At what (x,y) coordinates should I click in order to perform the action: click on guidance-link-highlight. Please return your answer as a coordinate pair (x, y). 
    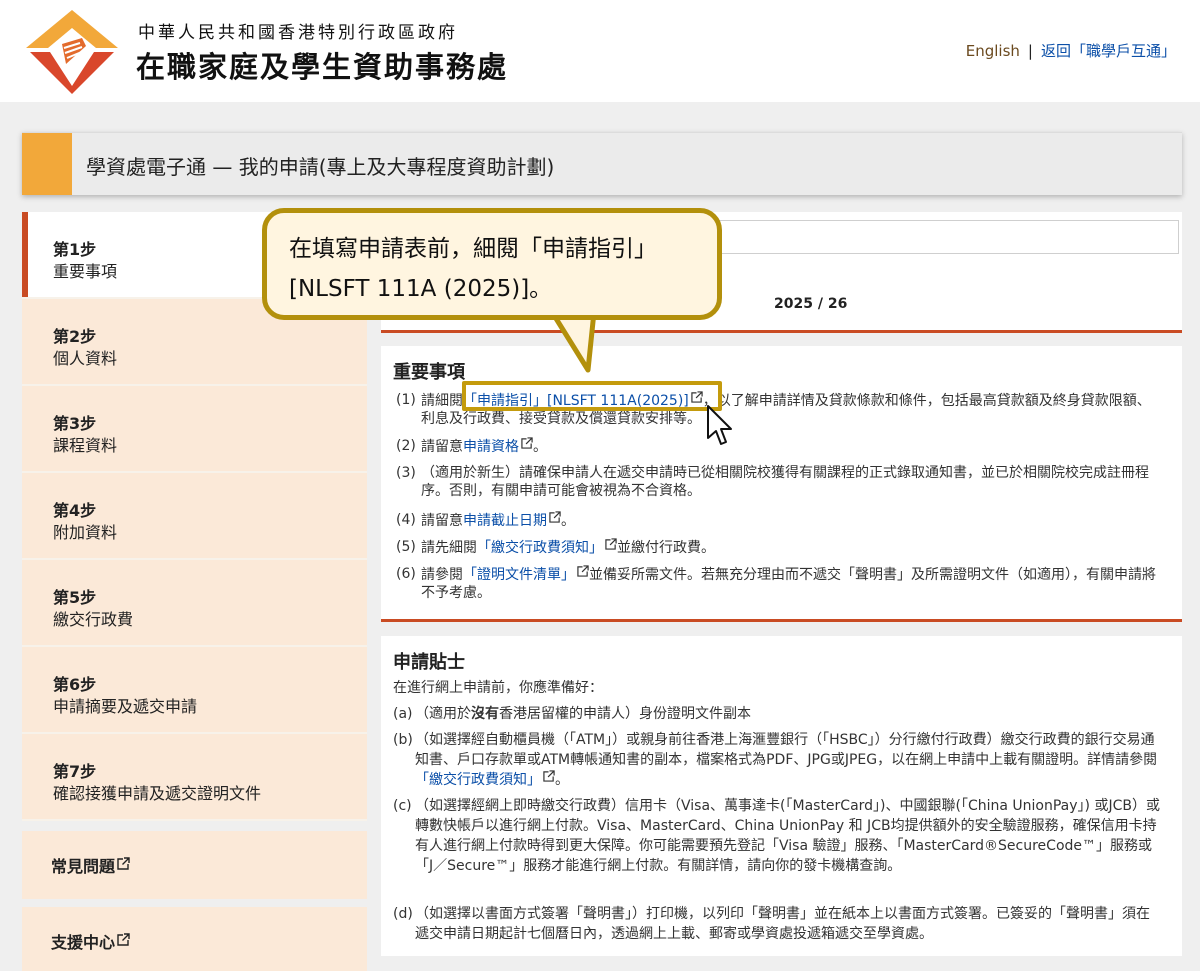
    Looking at the image, I should click on (592, 396).